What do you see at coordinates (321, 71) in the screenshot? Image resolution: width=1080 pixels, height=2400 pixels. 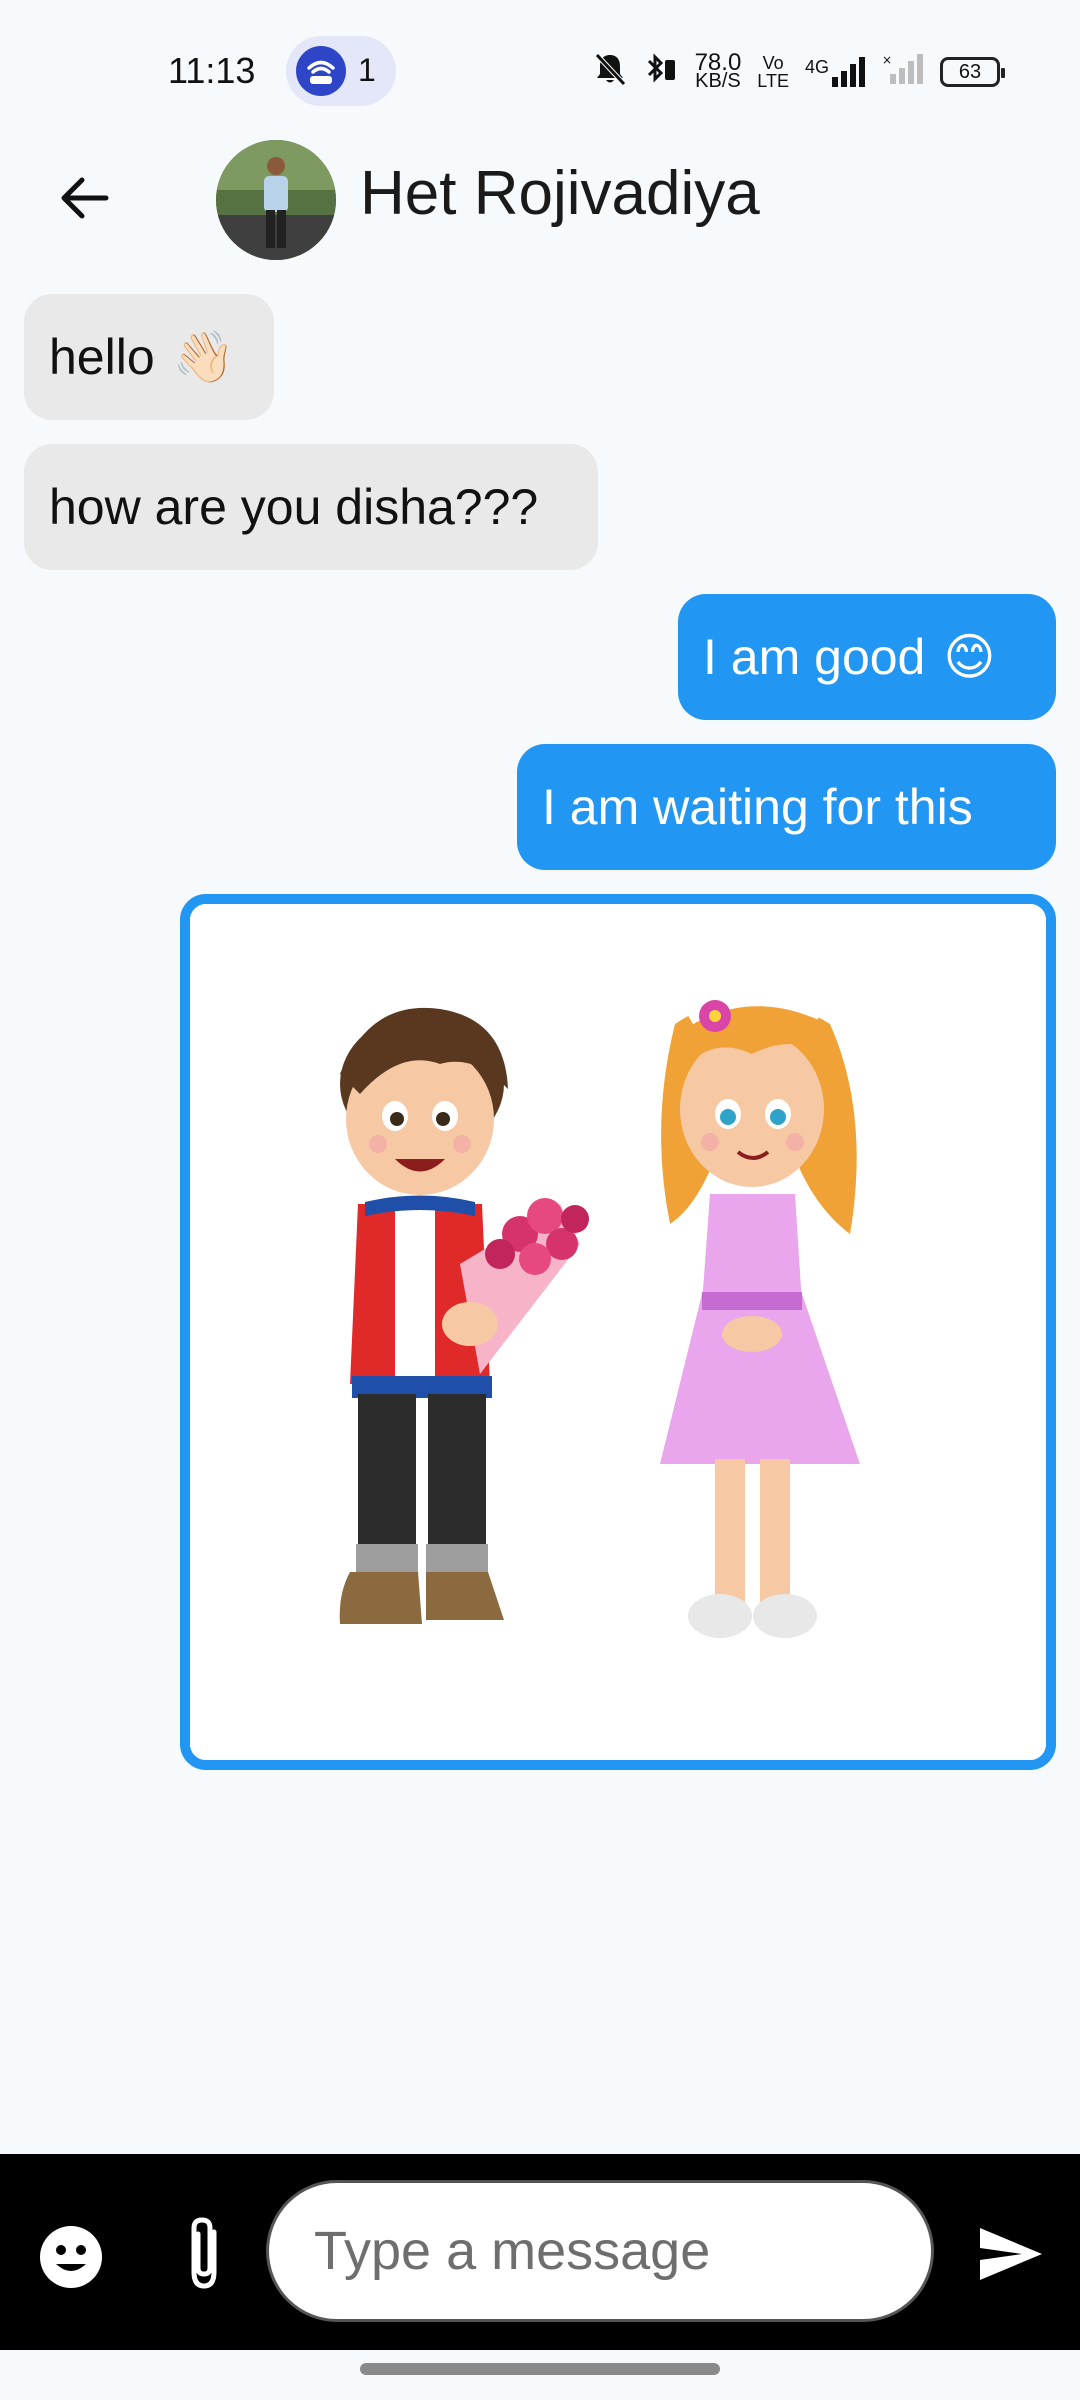 I see `hotspot-icon` at bounding box center [321, 71].